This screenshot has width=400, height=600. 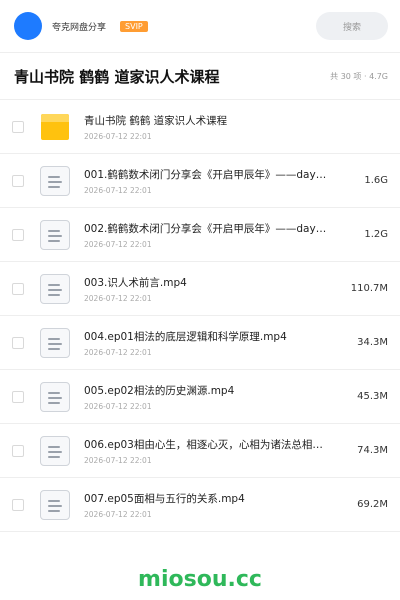 I want to click on watermark: miosou.cc, so click(x=200, y=579).